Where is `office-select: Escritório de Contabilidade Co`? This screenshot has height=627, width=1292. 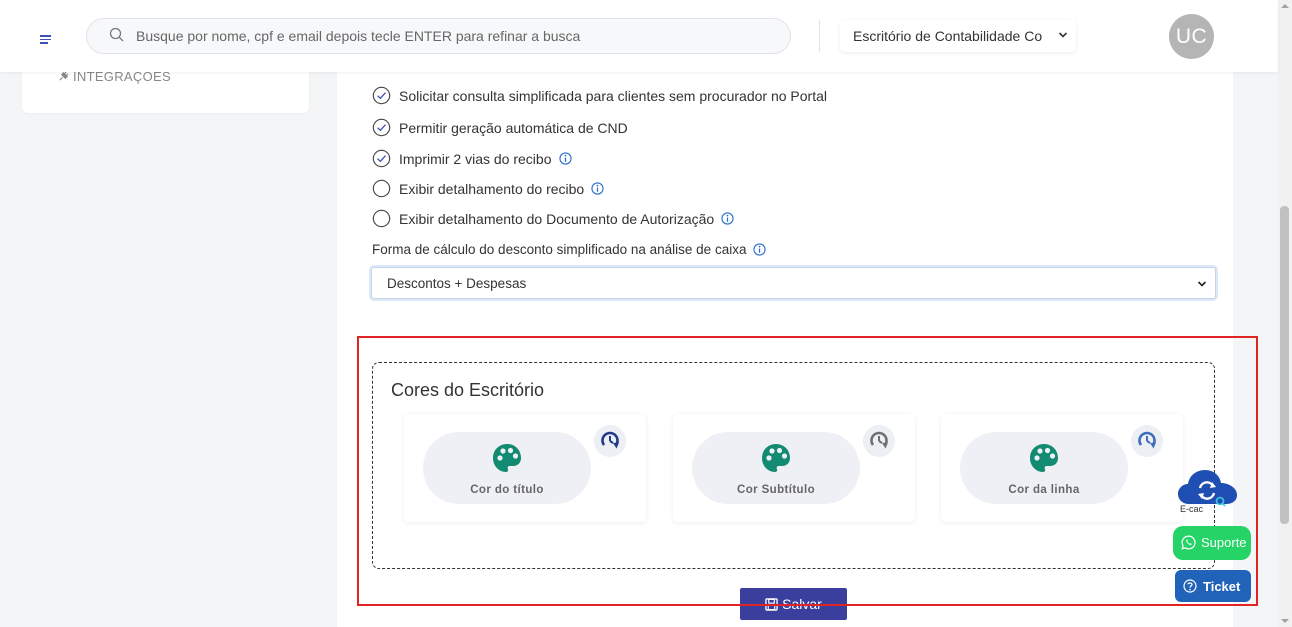
office-select: Escritório de Contabilidade Co is located at coordinates (958, 36).